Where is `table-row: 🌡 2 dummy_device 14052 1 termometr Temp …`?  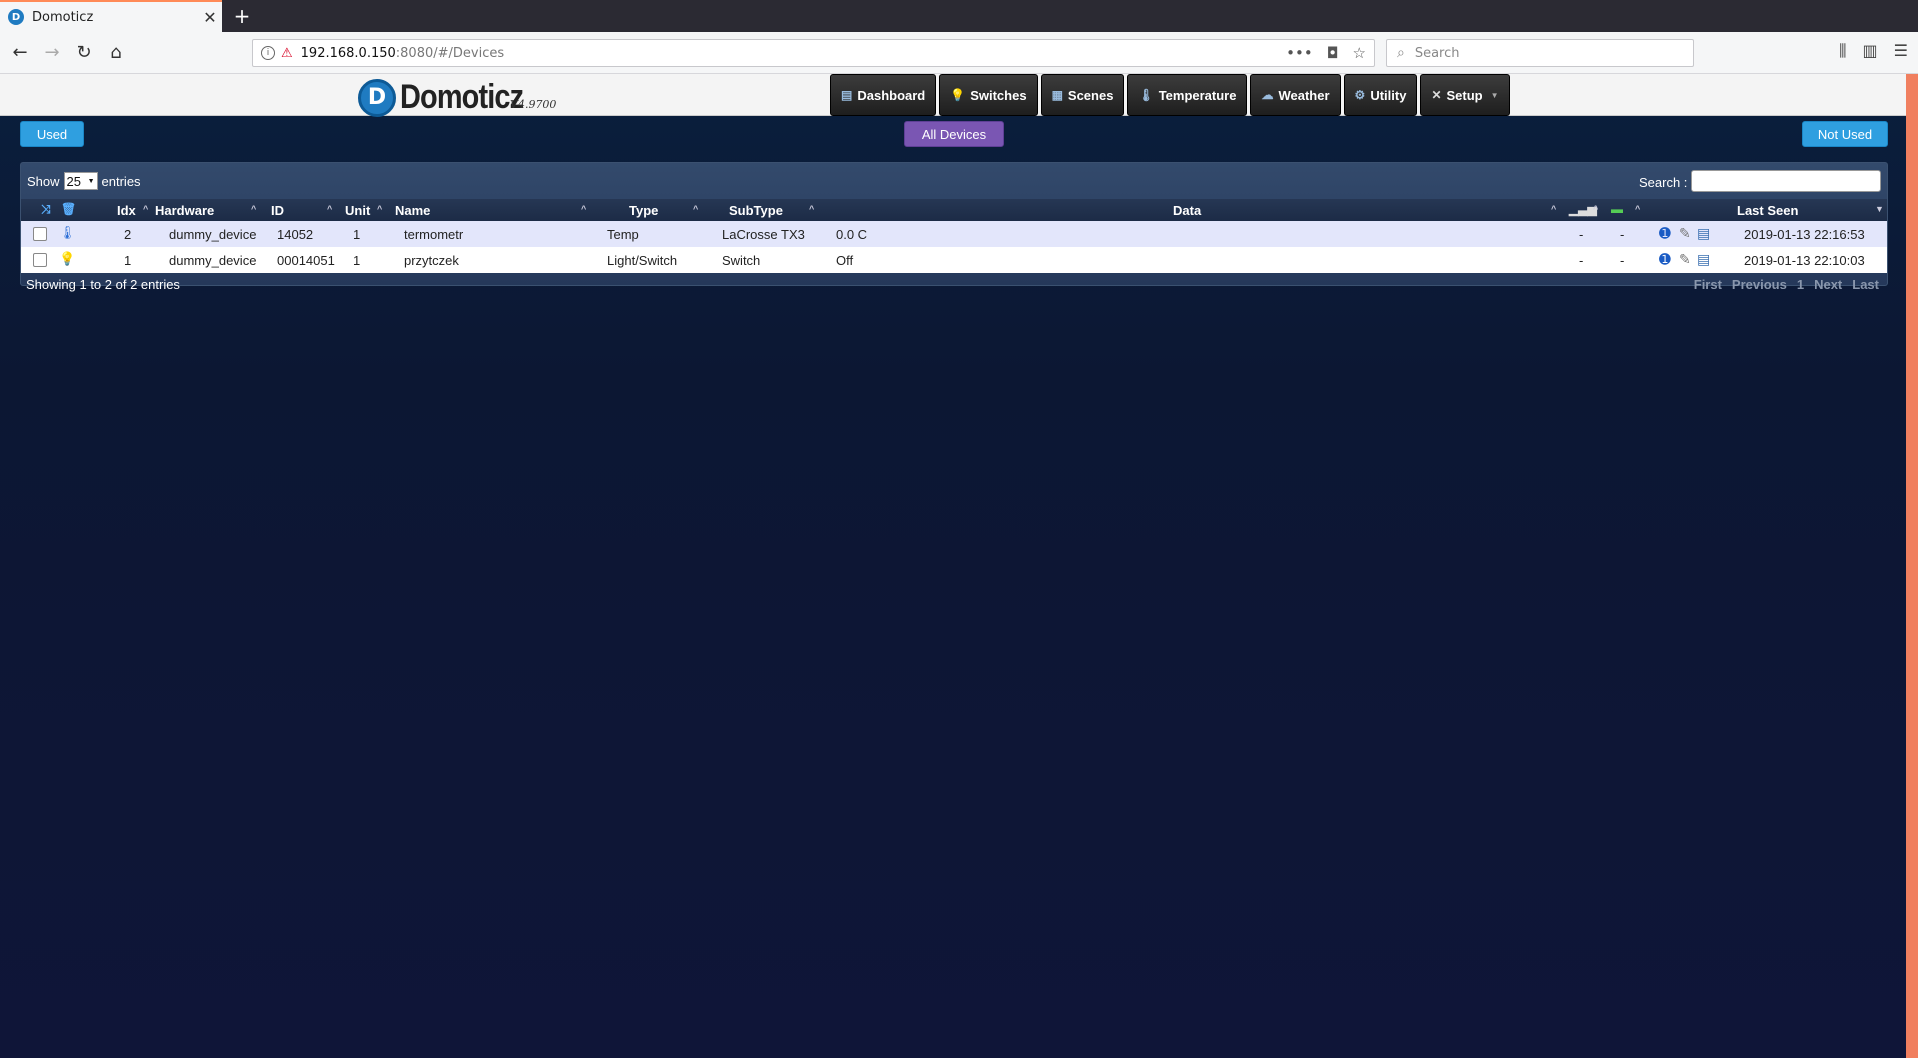 table-row: 🌡 2 dummy_device 14052 1 termometr Temp … is located at coordinates (954, 234).